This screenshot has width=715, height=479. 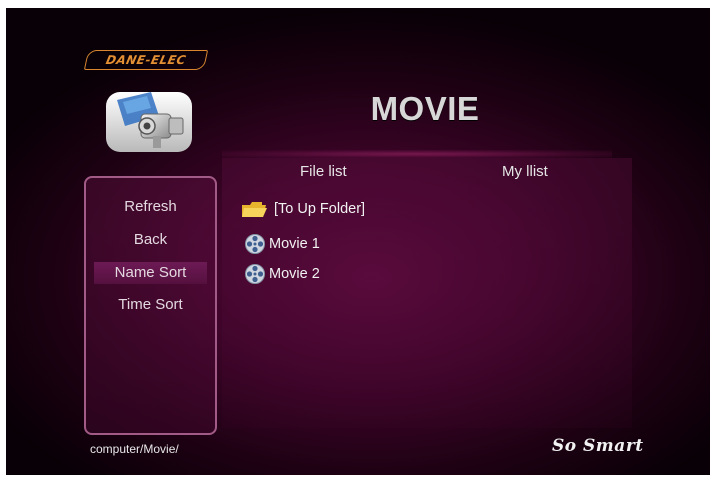 What do you see at coordinates (150, 240) in the screenshot?
I see `menu-item-back: Back` at bounding box center [150, 240].